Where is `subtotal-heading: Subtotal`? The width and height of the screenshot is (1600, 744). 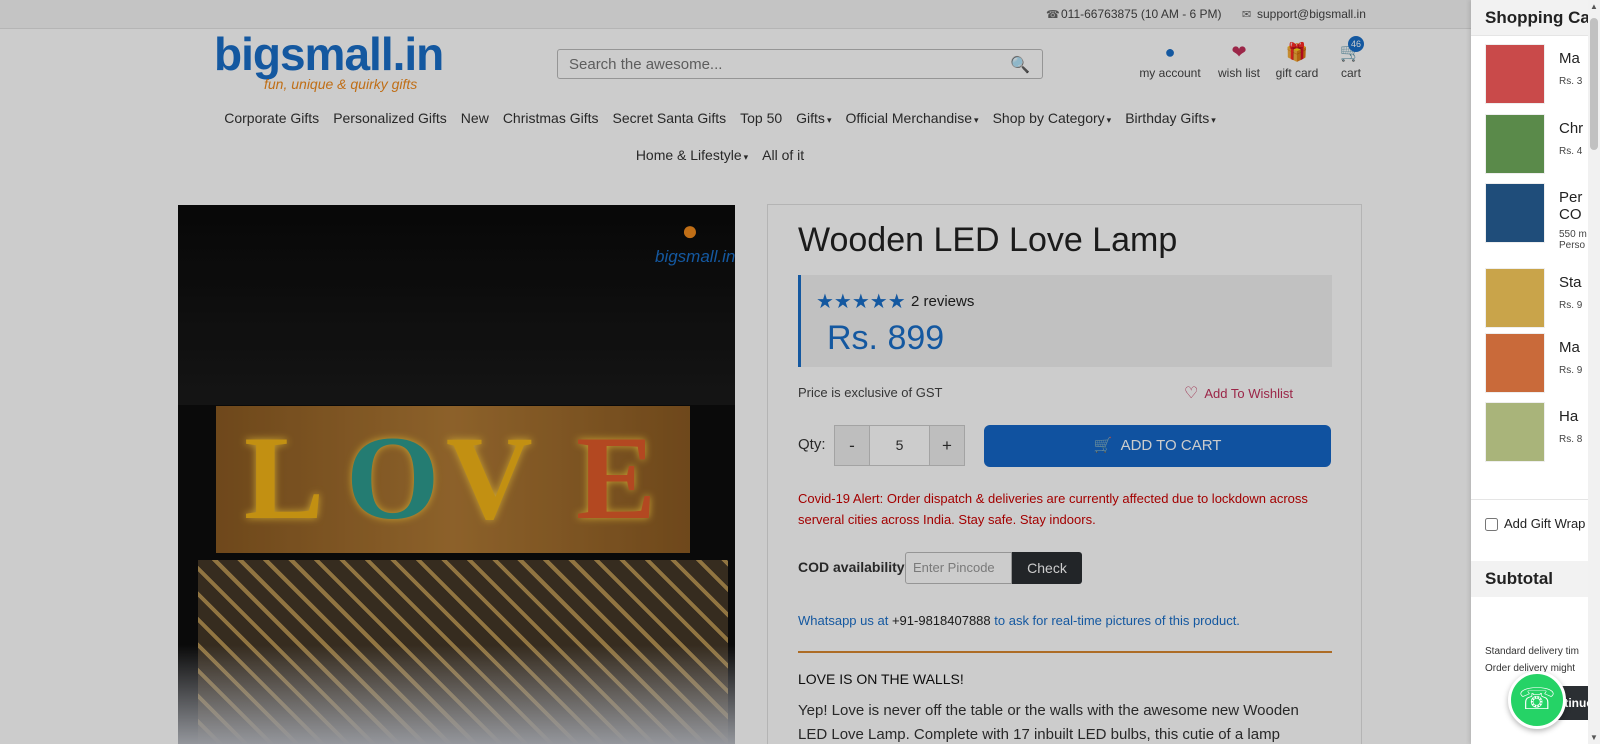 subtotal-heading: Subtotal is located at coordinates (1535, 579).